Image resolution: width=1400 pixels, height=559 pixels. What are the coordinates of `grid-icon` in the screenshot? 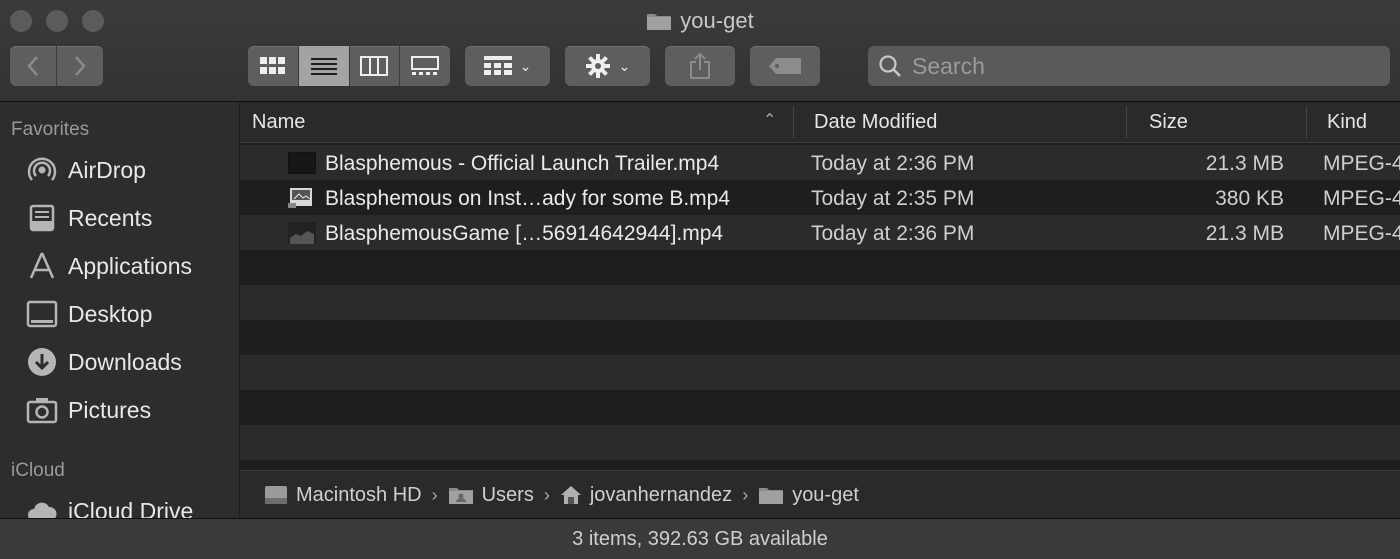 It's located at (272, 65).